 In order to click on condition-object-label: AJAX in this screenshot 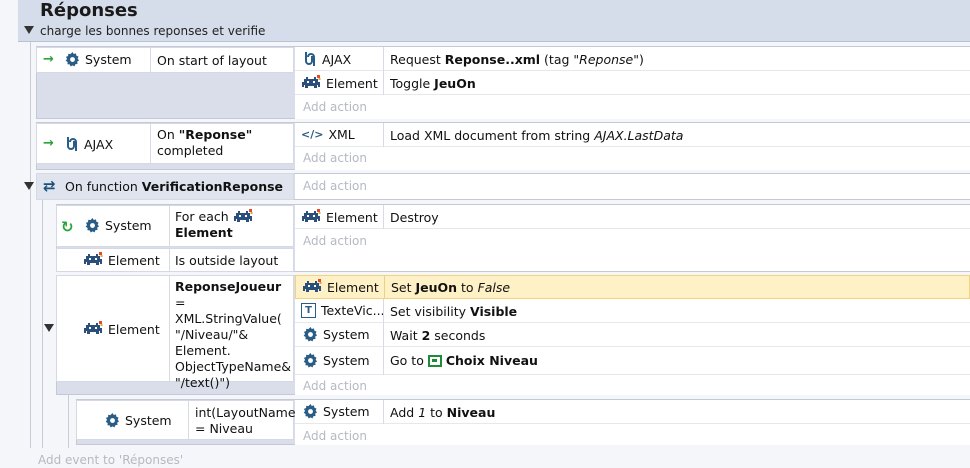, I will do `click(99, 144)`.